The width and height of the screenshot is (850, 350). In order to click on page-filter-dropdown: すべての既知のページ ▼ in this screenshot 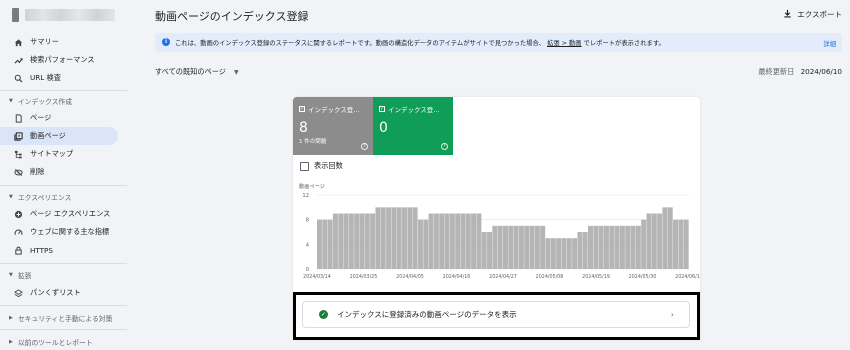, I will do `click(197, 72)`.